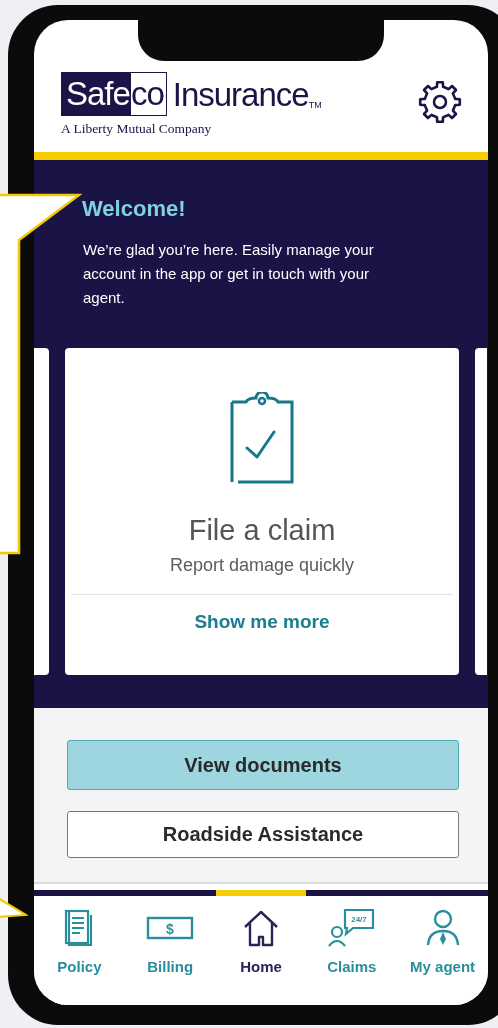 The width and height of the screenshot is (498, 1028). Describe the element at coordinates (352, 947) in the screenshot. I see `tab-item: 24/7 Claims` at that location.